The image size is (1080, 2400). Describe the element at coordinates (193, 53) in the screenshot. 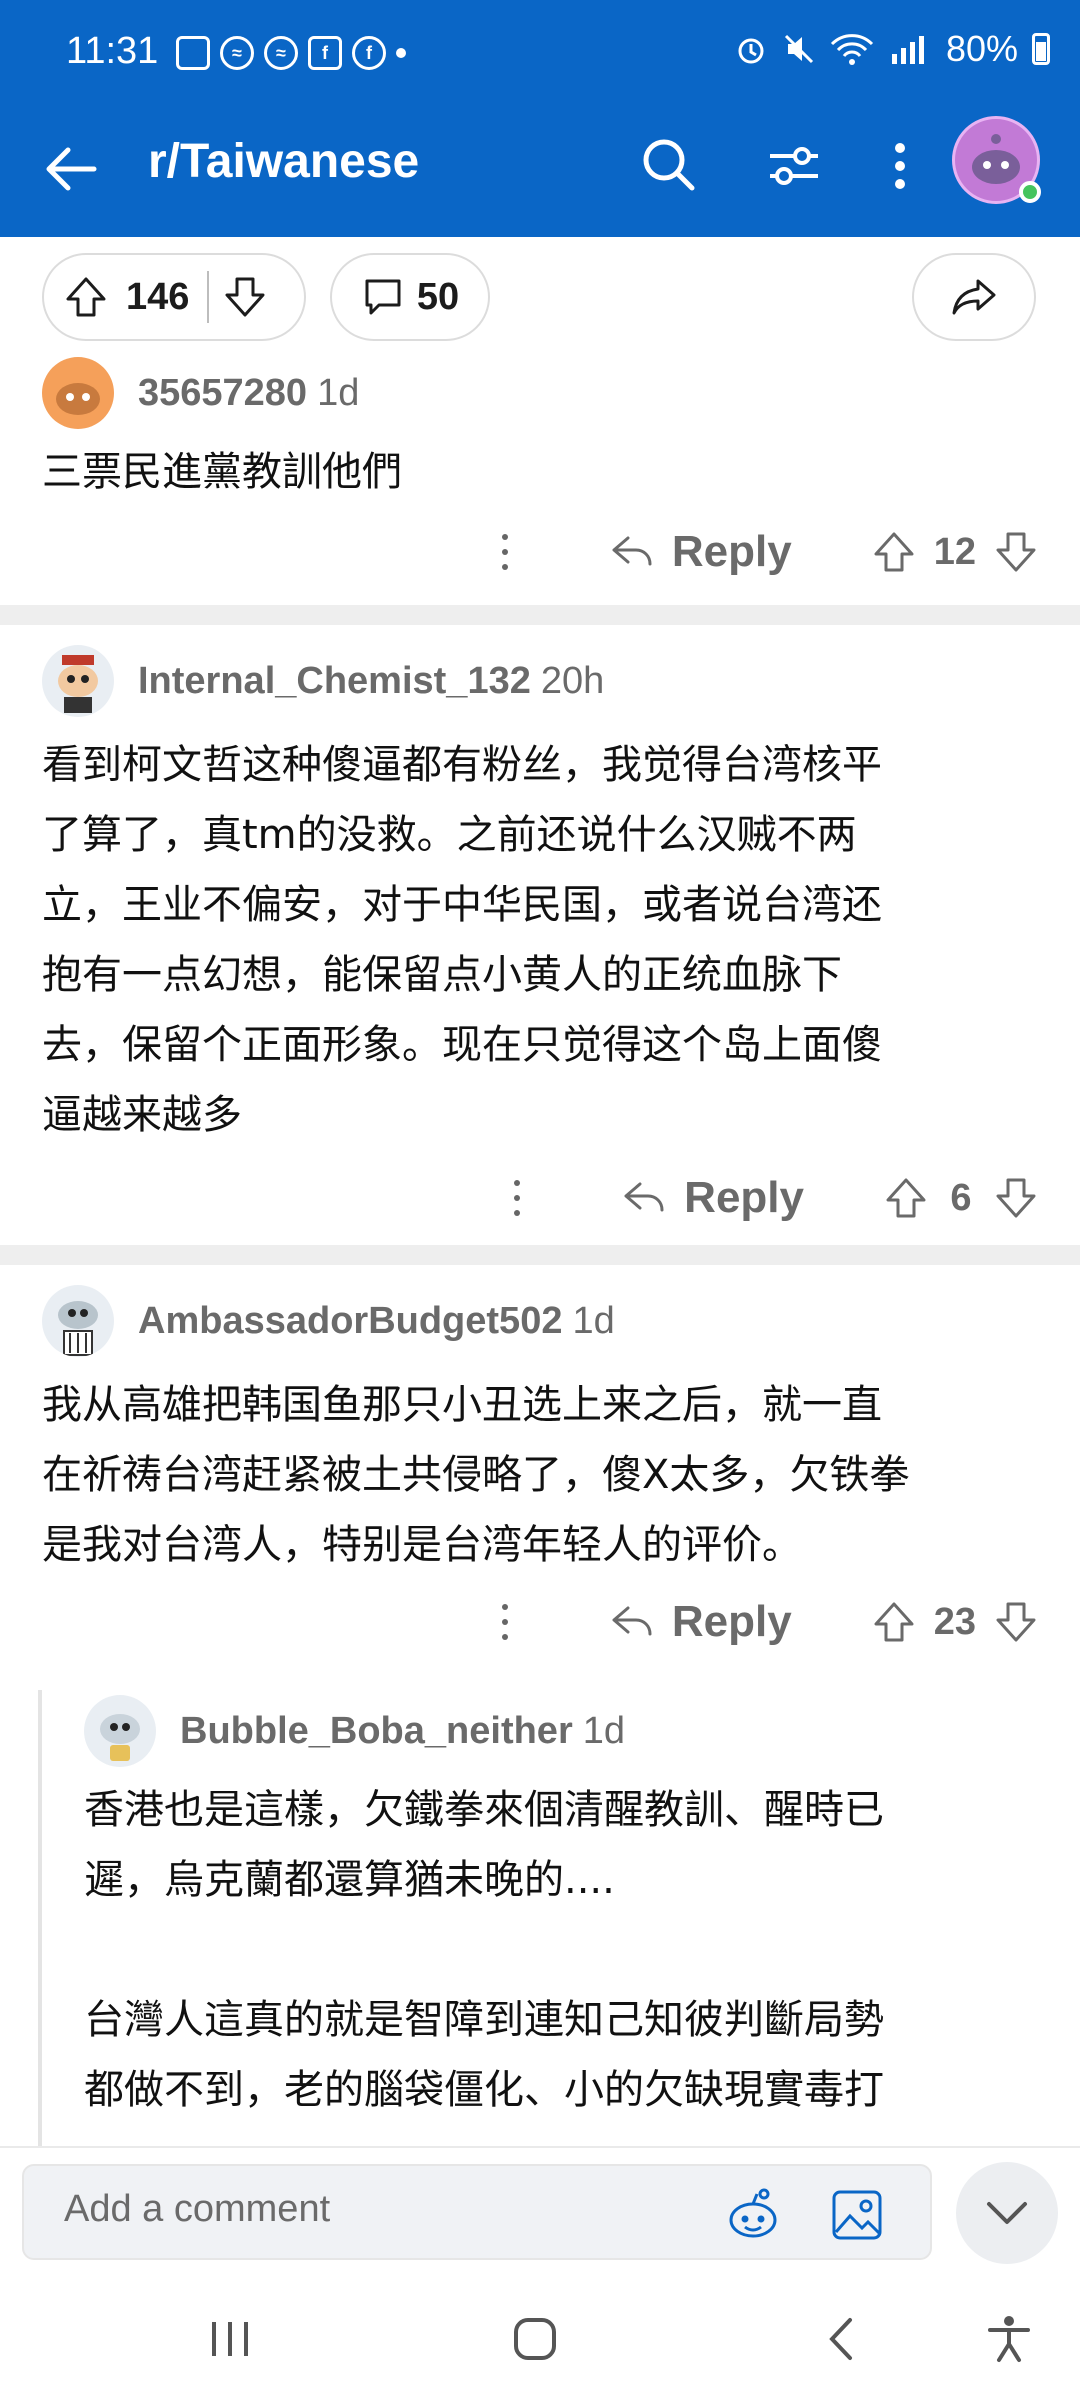

I see `instagram-icon` at that location.